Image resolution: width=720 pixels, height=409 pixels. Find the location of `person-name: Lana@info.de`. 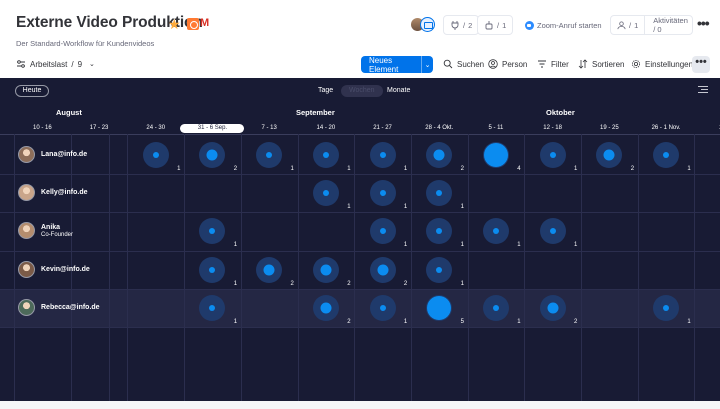

person-name: Lana@info.de is located at coordinates (64, 154).